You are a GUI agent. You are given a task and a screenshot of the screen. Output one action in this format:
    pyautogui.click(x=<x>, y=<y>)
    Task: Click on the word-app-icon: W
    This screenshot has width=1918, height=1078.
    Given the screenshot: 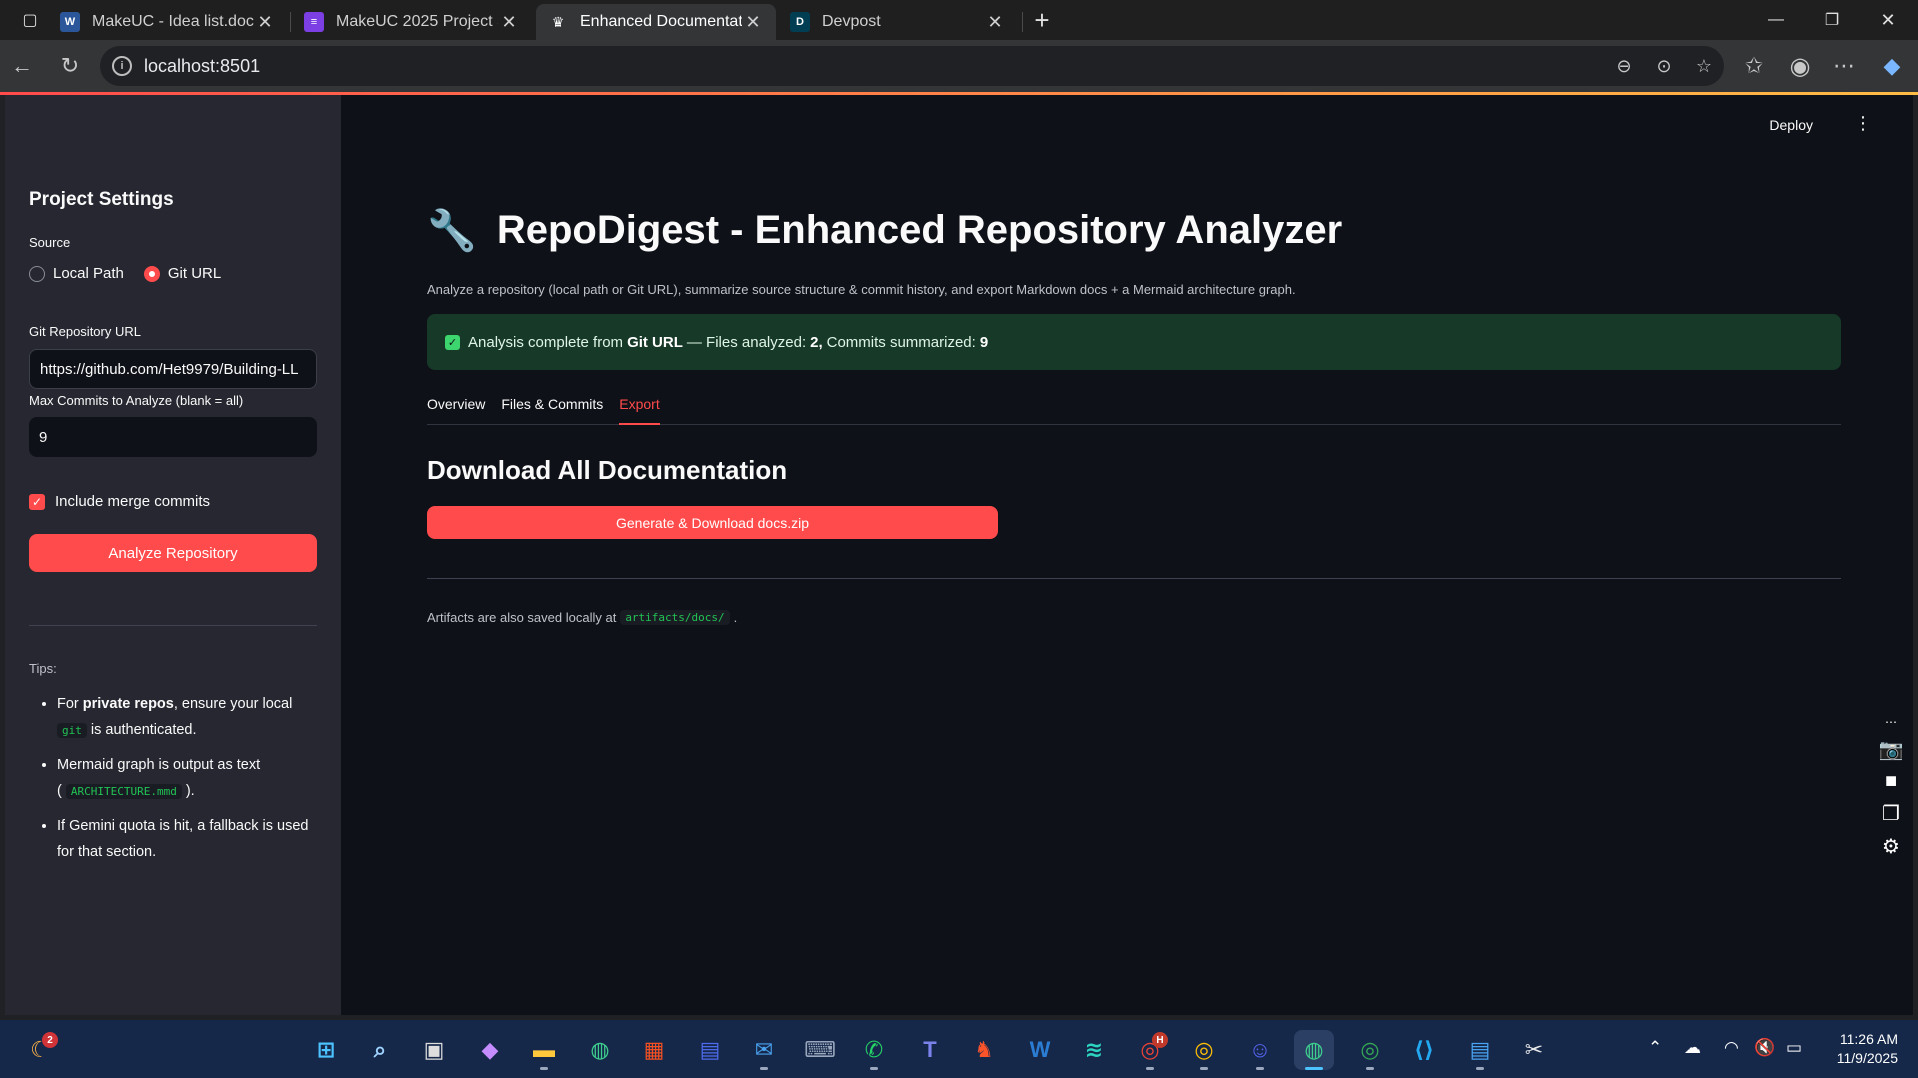 What is the action you would take?
    pyautogui.click(x=1040, y=1050)
    